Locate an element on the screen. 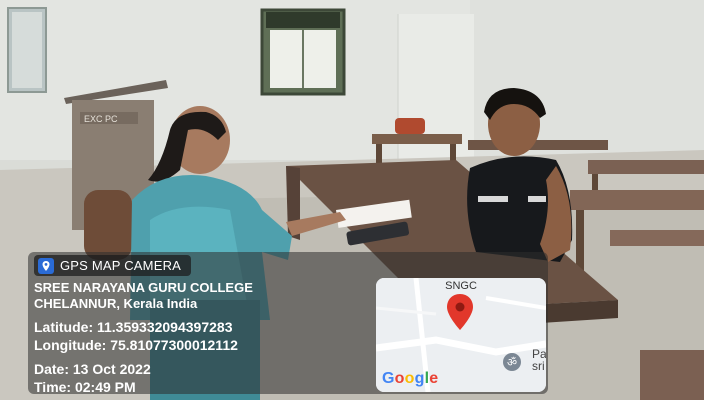 This screenshot has width=704, height=400. map-camera-icon is located at coordinates (46, 265).